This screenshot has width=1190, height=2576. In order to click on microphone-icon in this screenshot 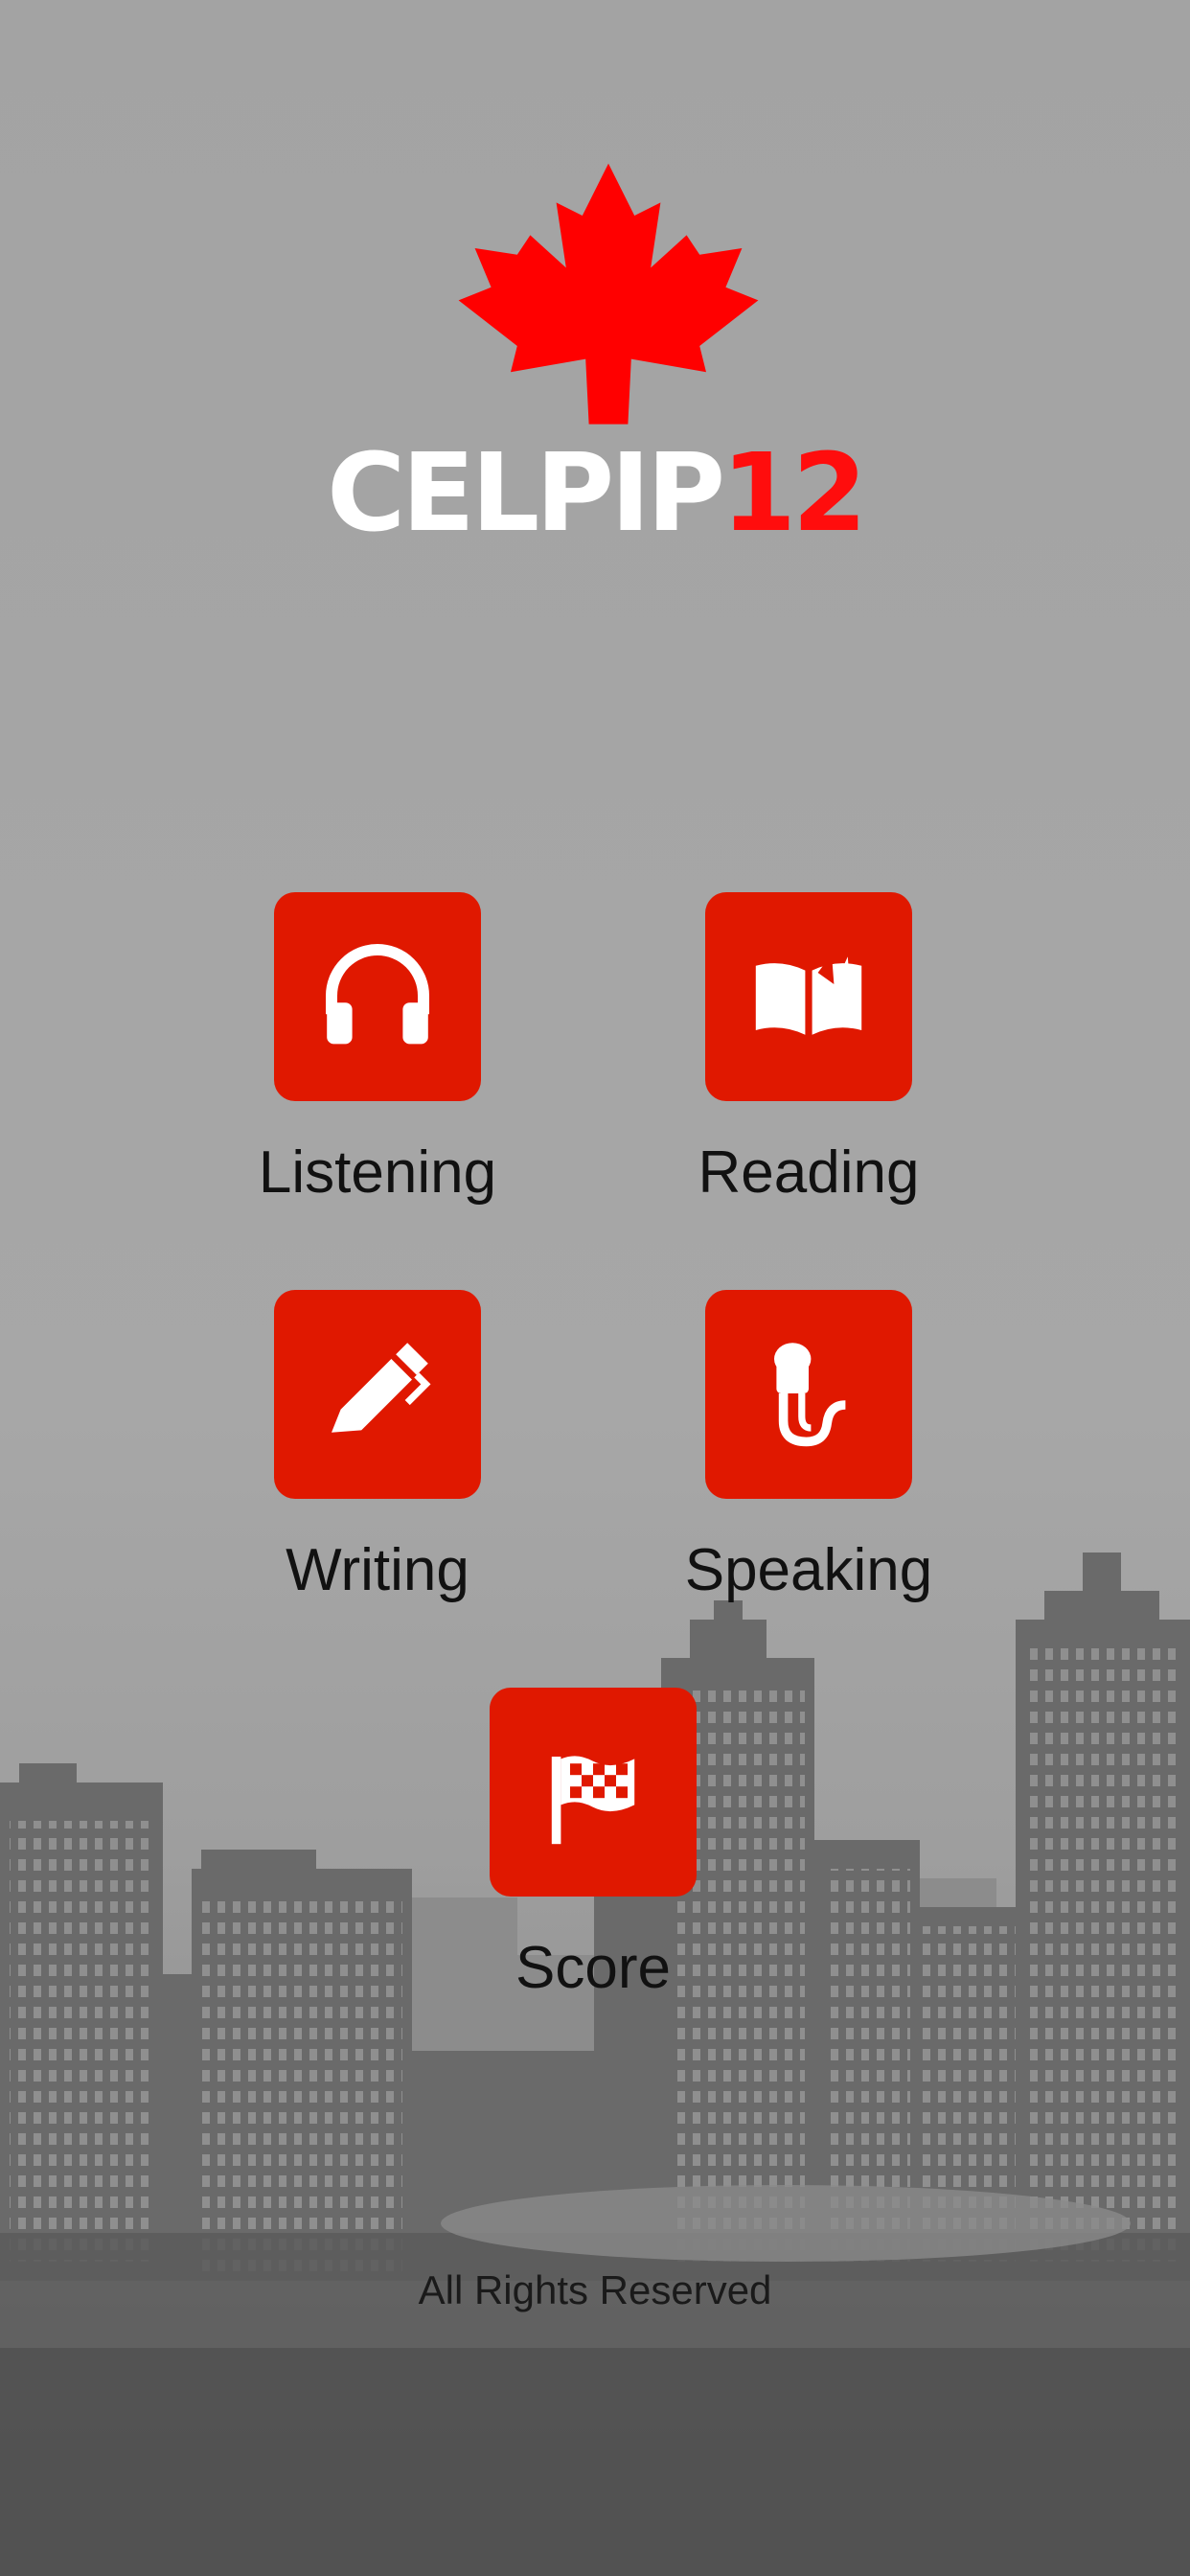, I will do `click(810, 1395)`.